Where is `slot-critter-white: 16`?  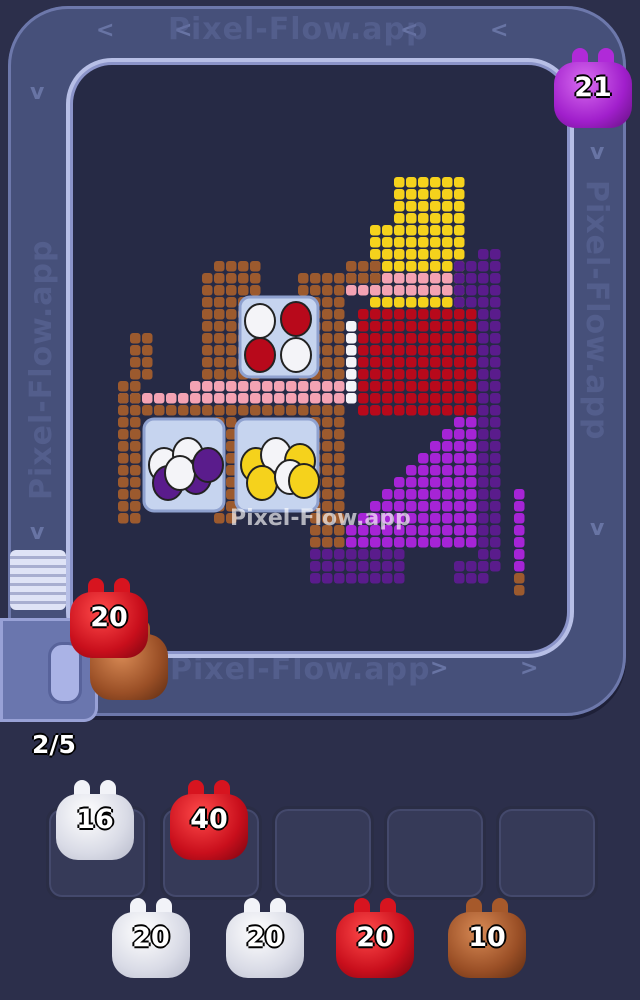
slot-critter-white: 16 is located at coordinates (95, 821).